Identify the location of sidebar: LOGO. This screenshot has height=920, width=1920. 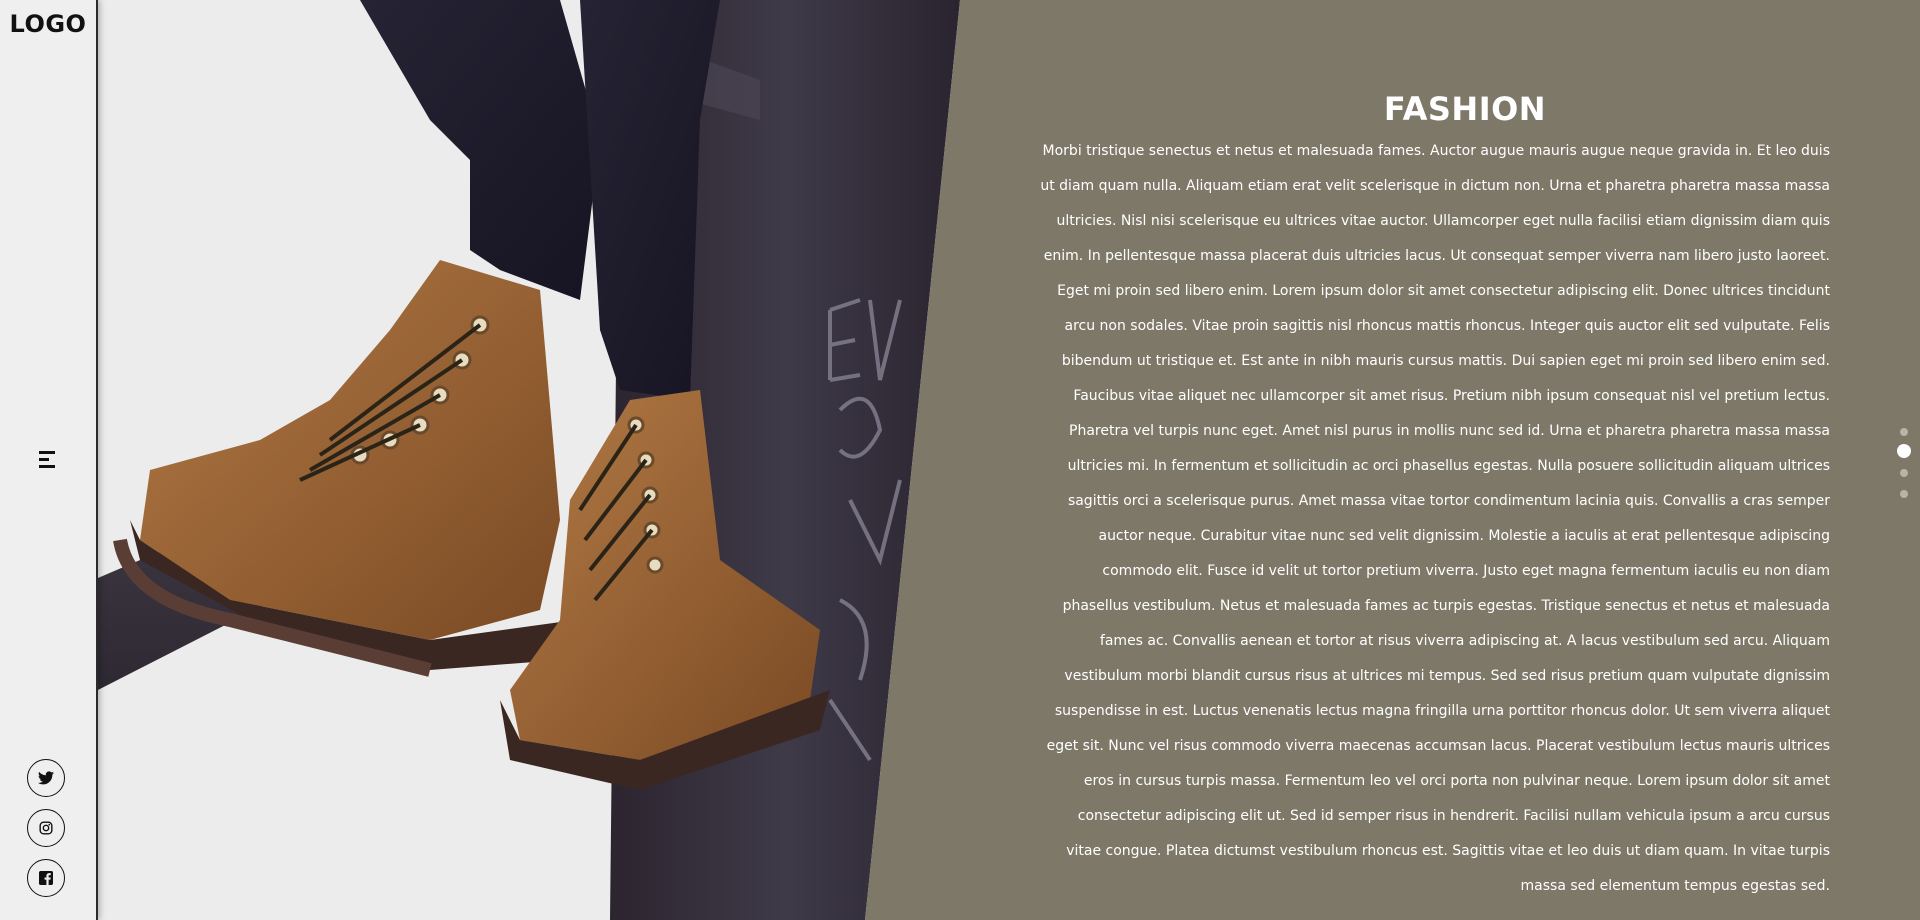
(49, 460).